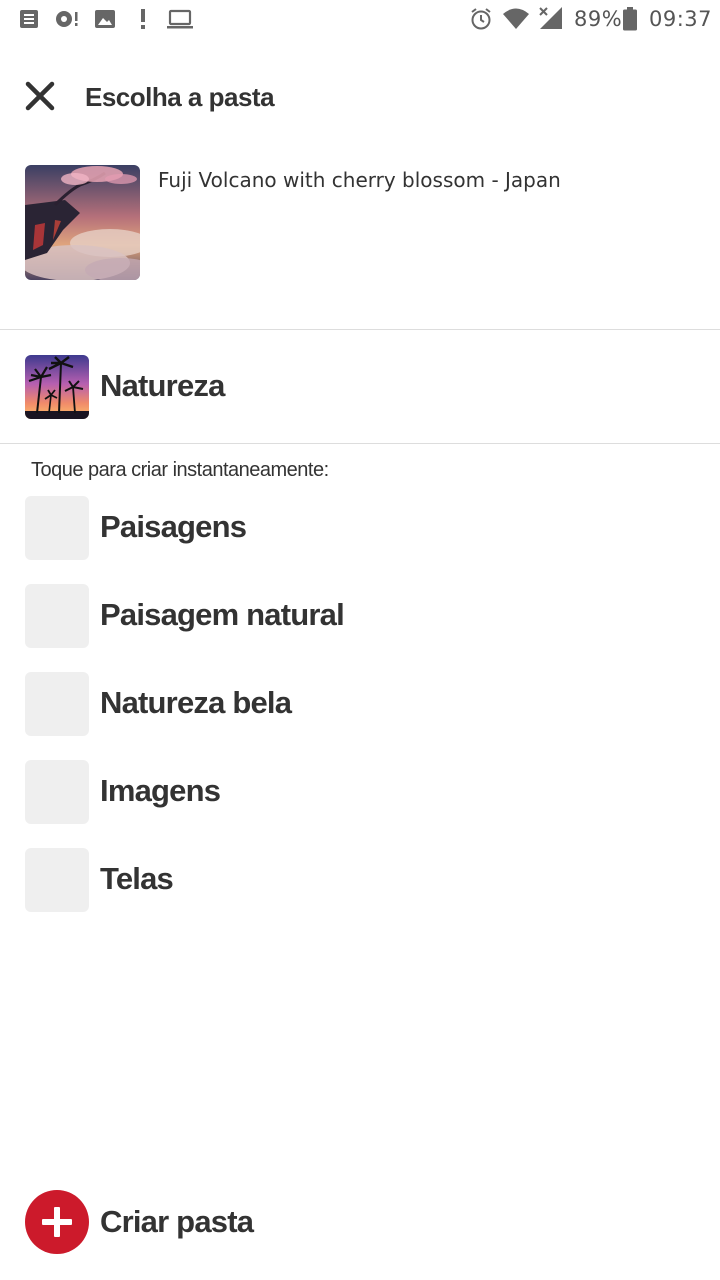 The width and height of the screenshot is (720, 1280). Describe the element at coordinates (67, 19) in the screenshot. I see `sync-alert-icon` at that location.